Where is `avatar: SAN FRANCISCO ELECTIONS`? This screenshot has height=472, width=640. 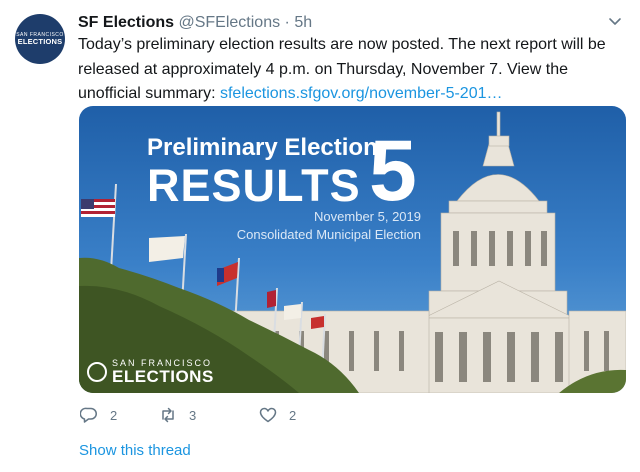
avatar: SAN FRANCISCO ELECTIONS is located at coordinates (40, 39).